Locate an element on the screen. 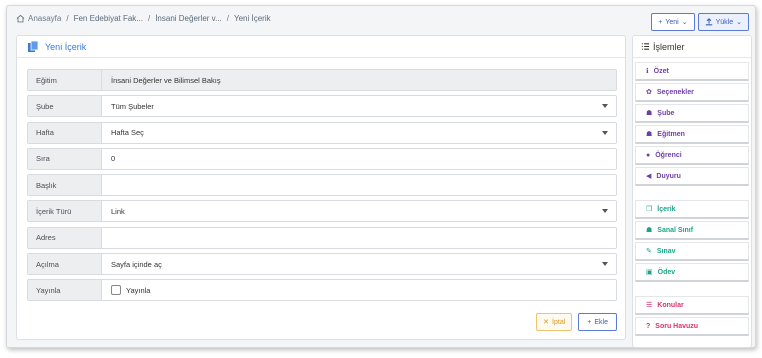  form-row-baslik: Başlık is located at coordinates (322, 185).